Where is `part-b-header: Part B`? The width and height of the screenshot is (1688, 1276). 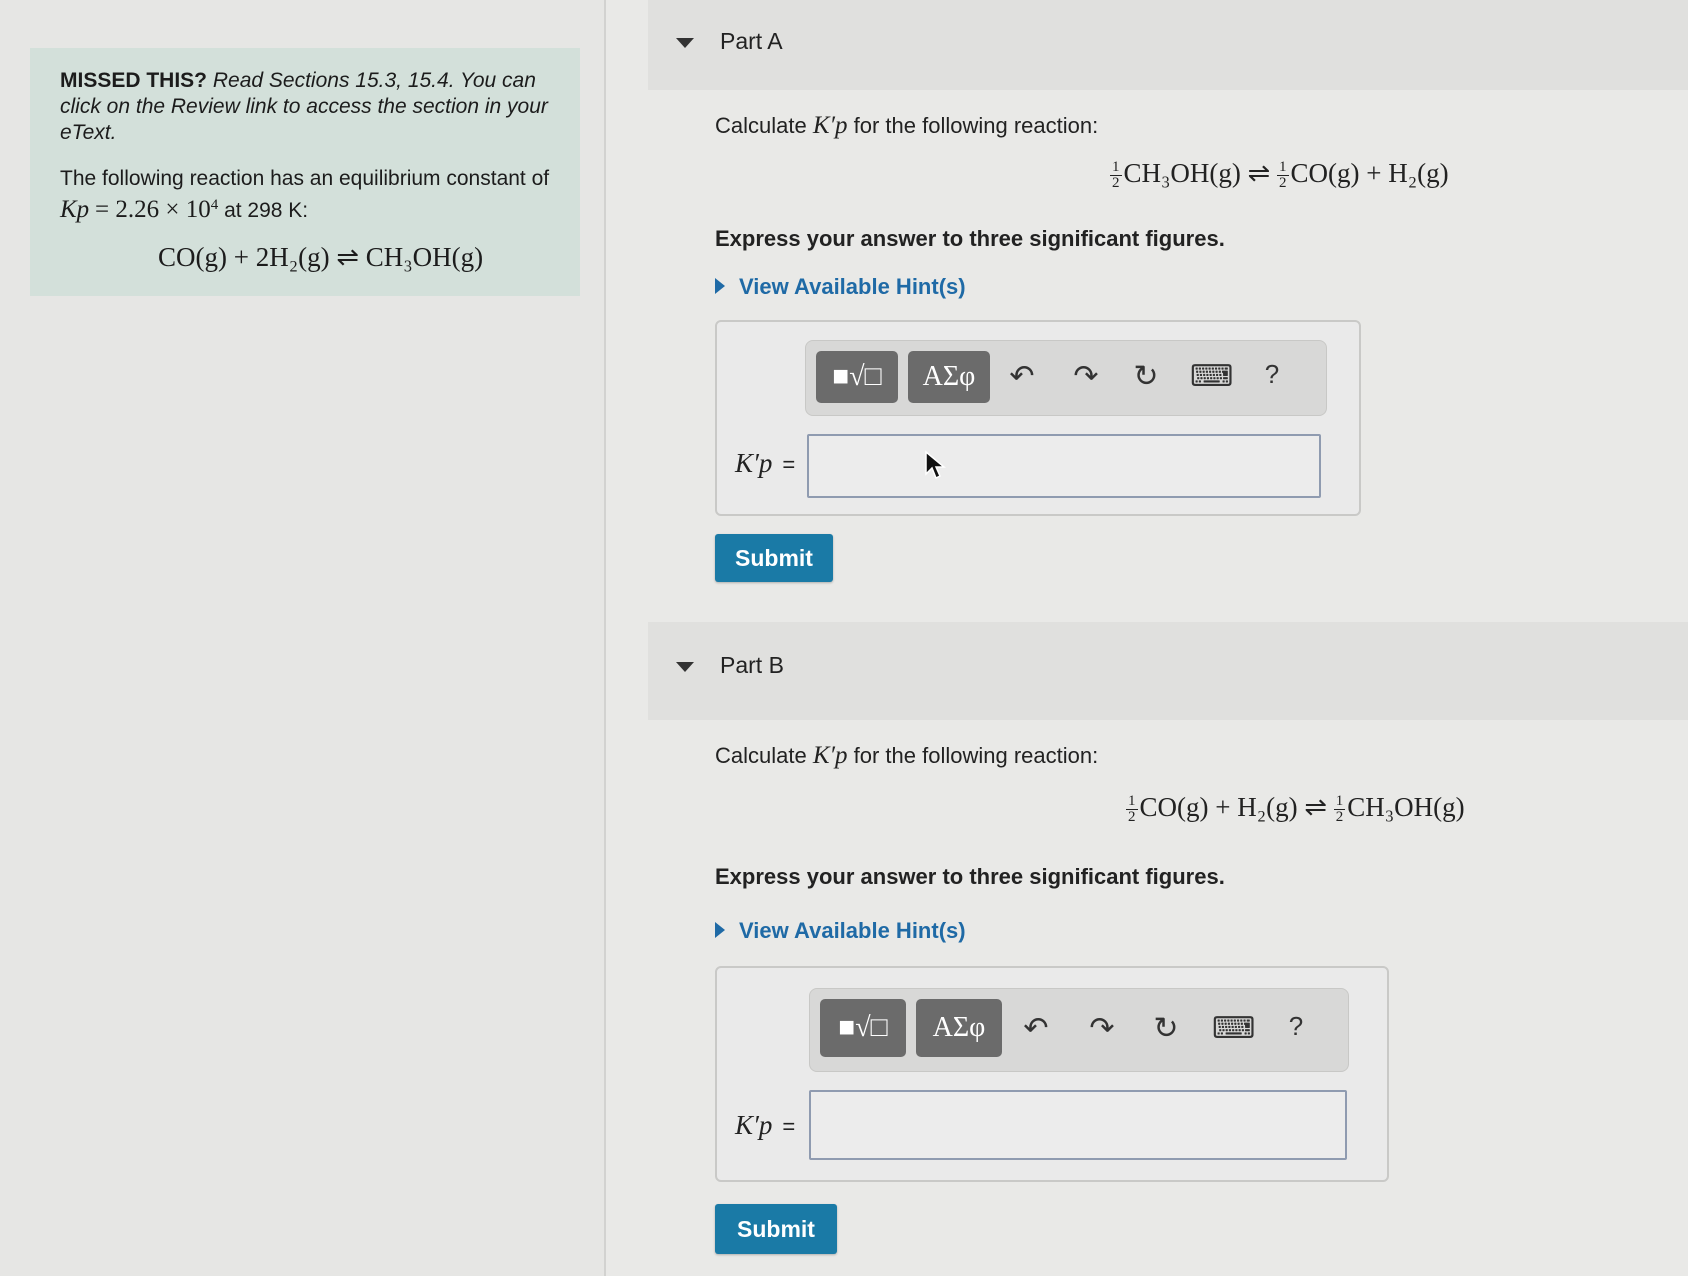
part-b-header: Part B is located at coordinates (1168, 671).